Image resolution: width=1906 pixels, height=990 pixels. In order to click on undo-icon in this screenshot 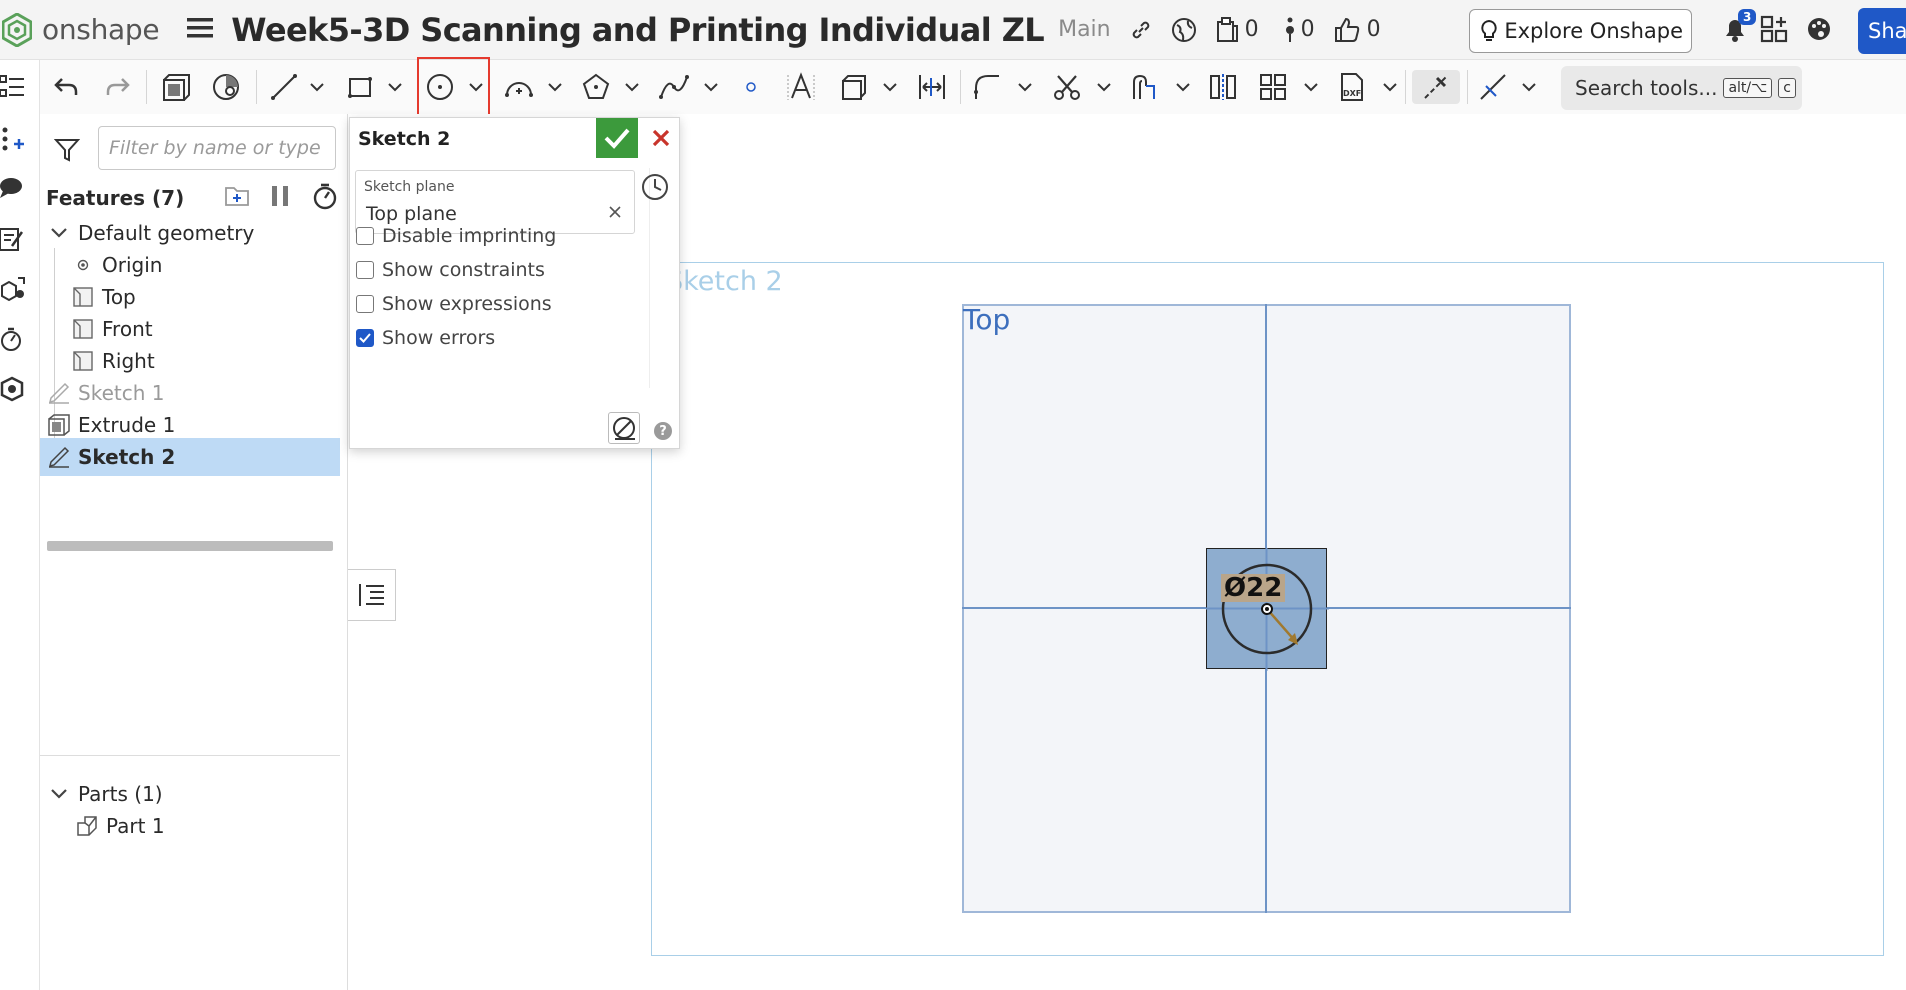, I will do `click(66, 87)`.